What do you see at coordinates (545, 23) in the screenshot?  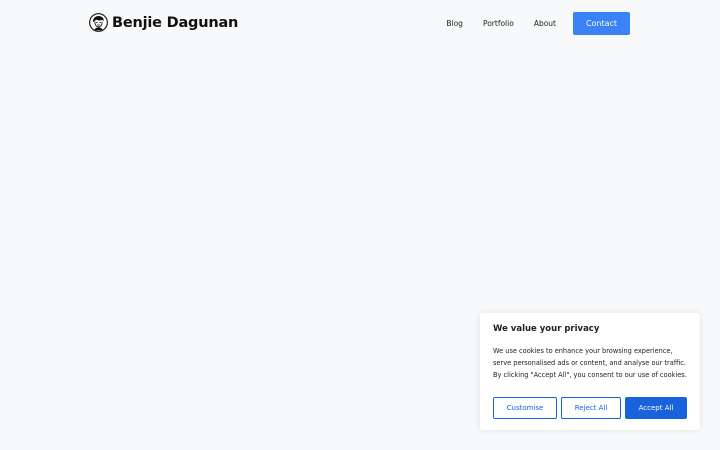 I see `nav-link-about: About` at bounding box center [545, 23].